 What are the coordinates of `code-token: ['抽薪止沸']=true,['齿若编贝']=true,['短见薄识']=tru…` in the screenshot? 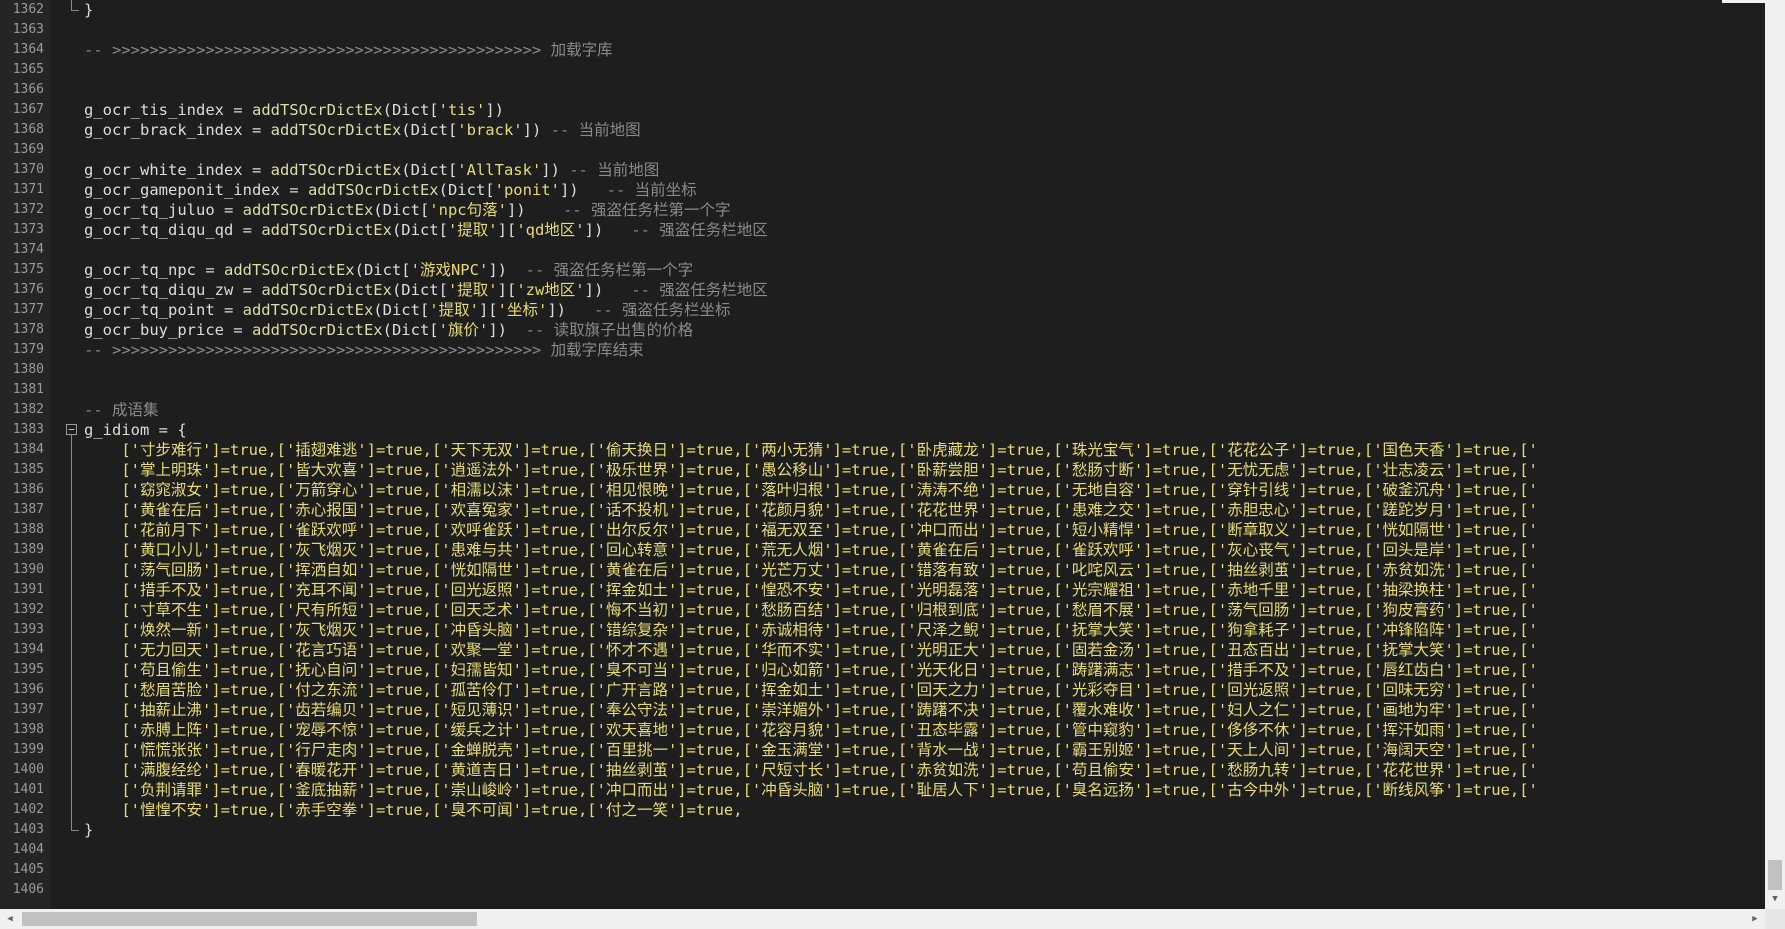 It's located at (811, 710).